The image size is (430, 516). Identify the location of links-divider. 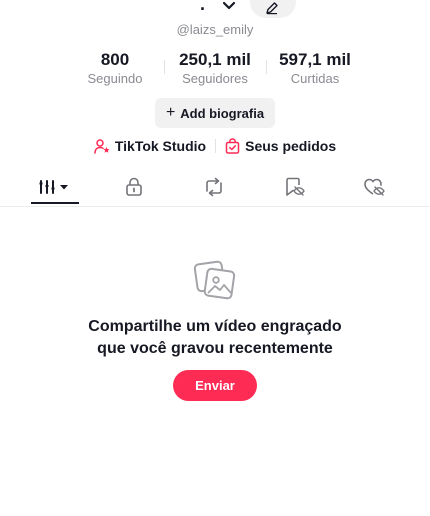
(216, 146).